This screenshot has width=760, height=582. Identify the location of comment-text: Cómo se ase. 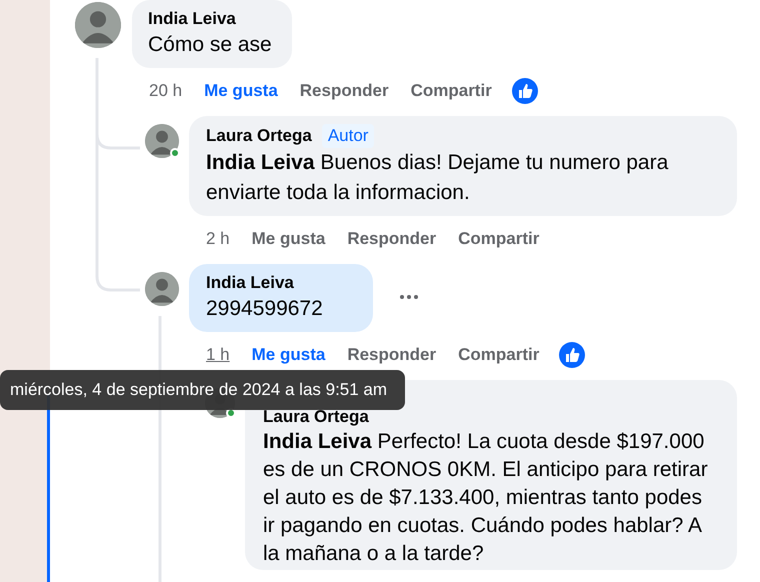
(210, 45).